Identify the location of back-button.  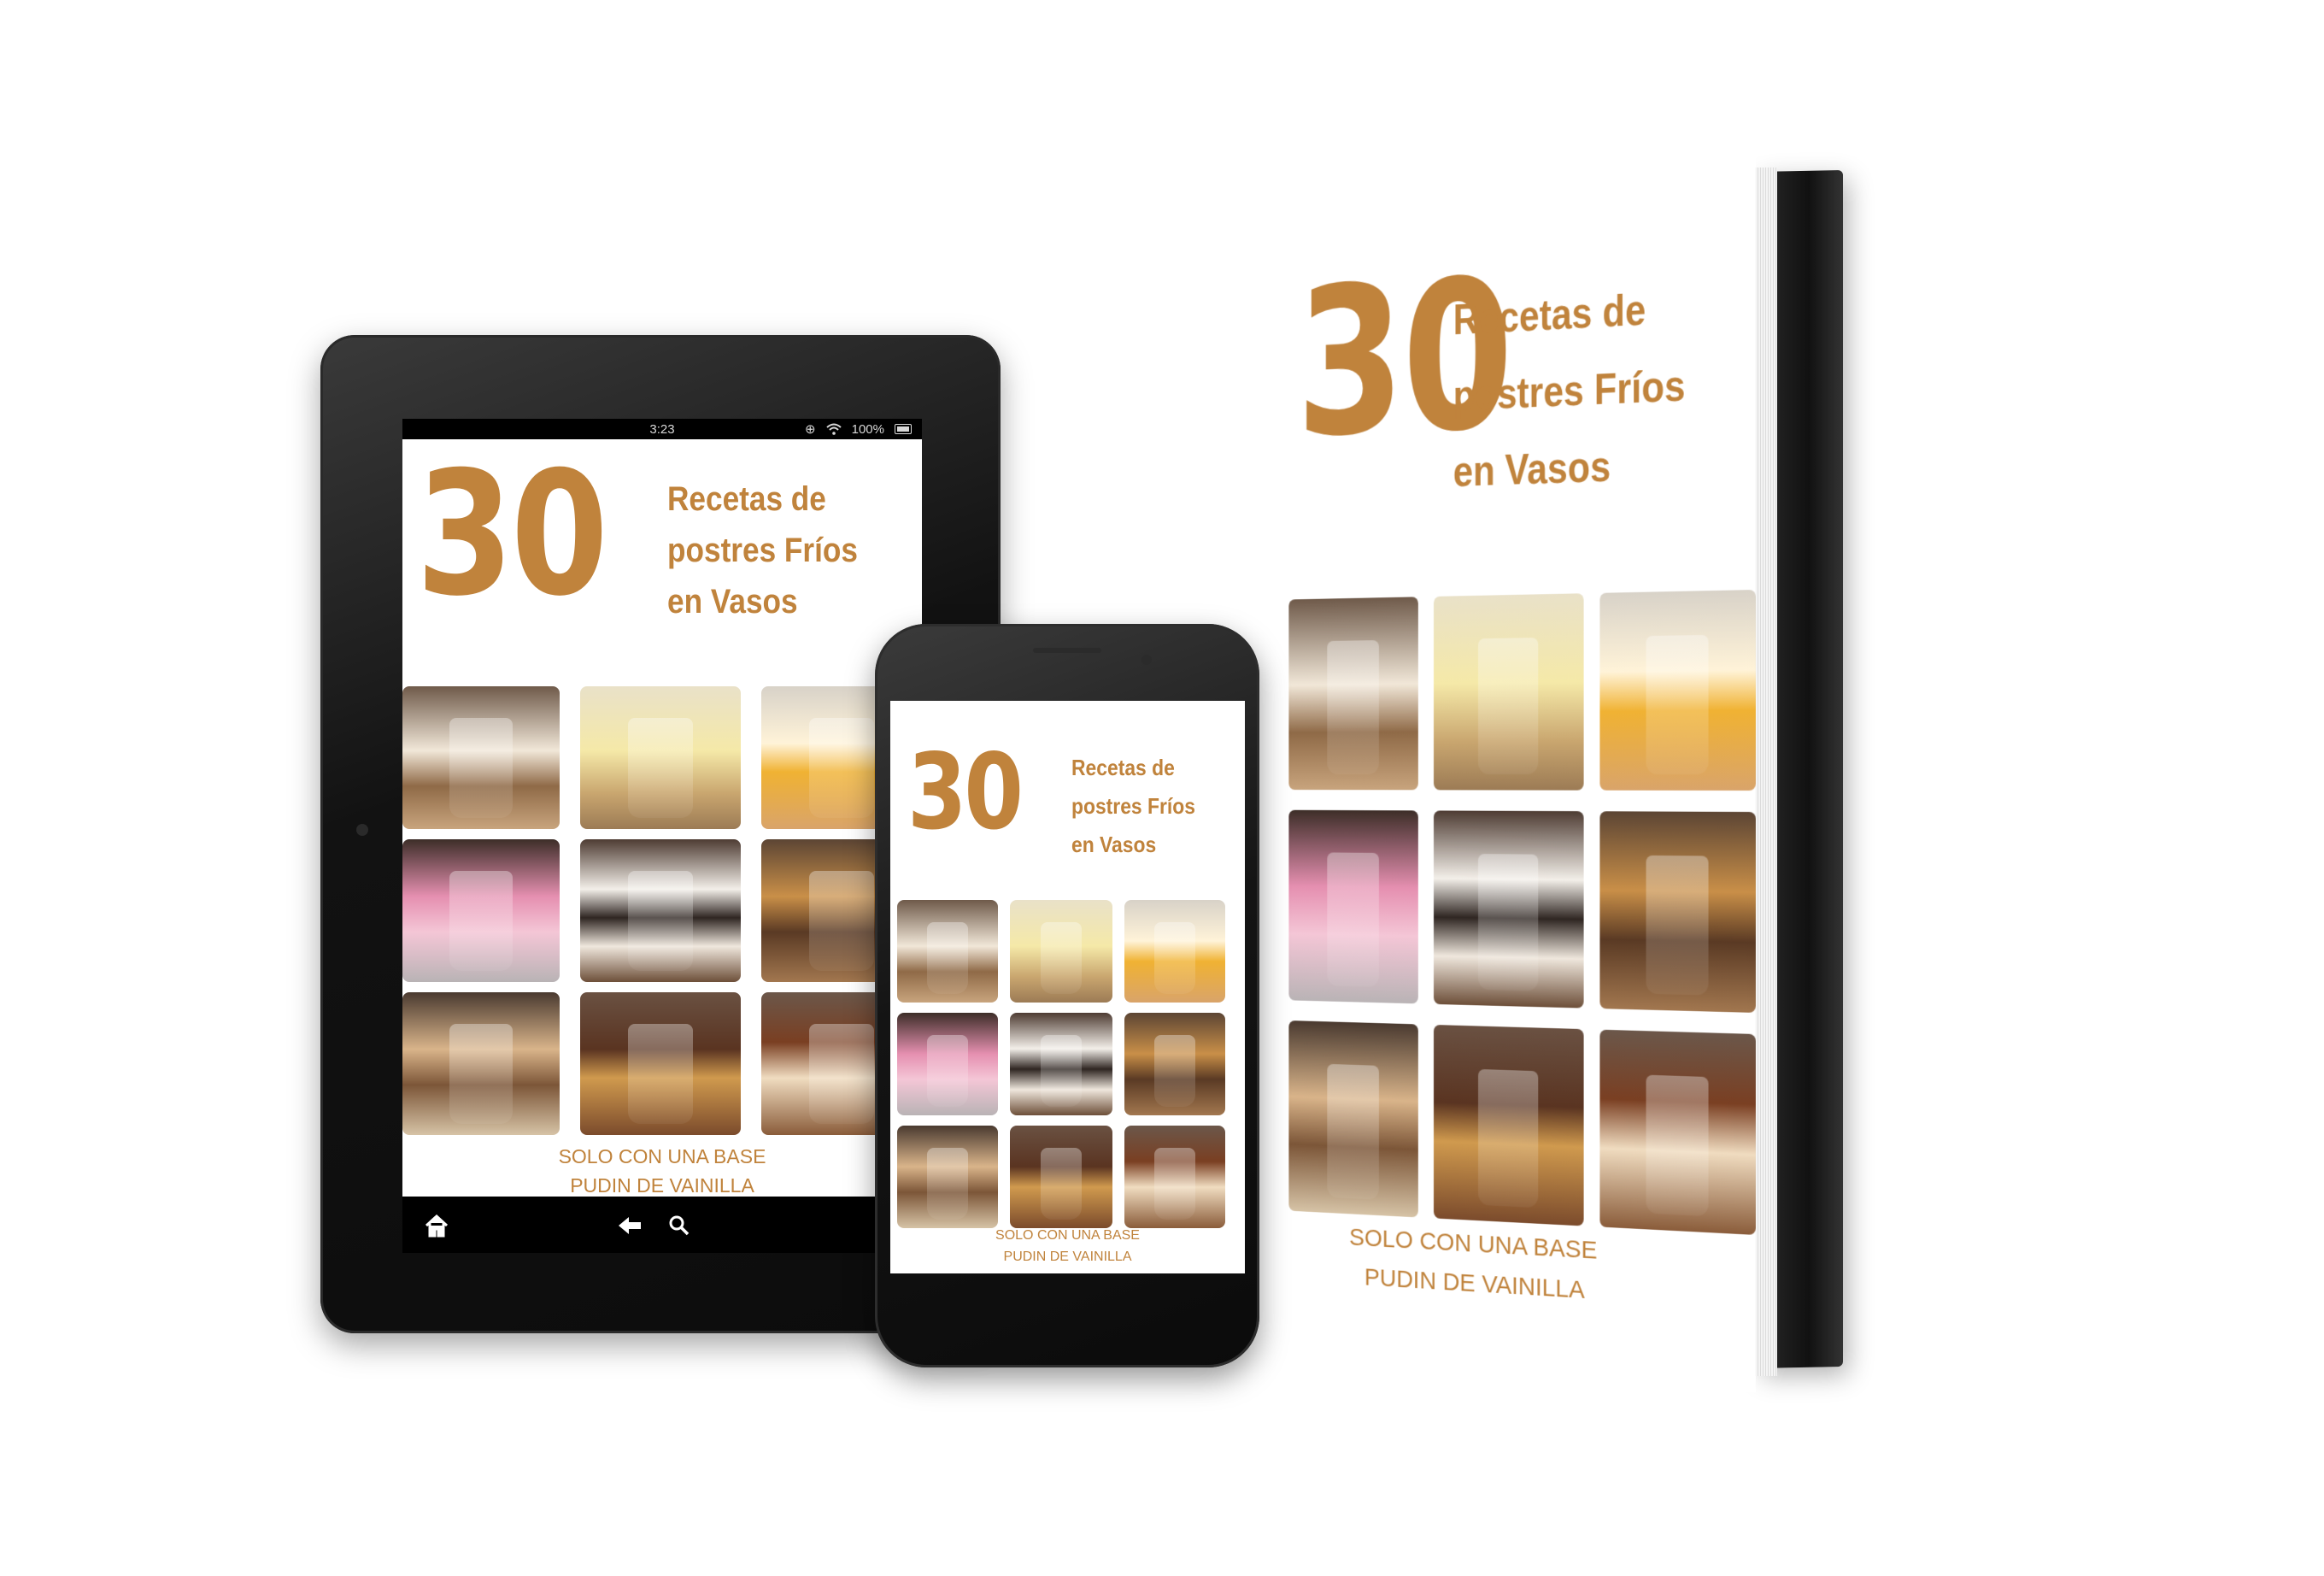
(629, 1225).